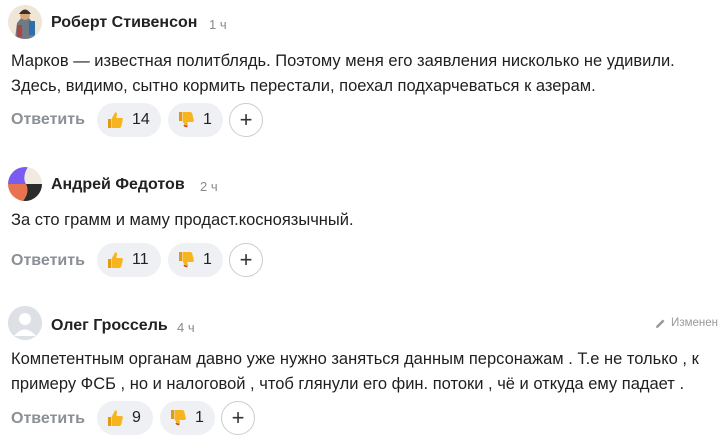  Describe the element at coordinates (118, 185) in the screenshot. I see `author-name: Андрей Федотов` at that location.